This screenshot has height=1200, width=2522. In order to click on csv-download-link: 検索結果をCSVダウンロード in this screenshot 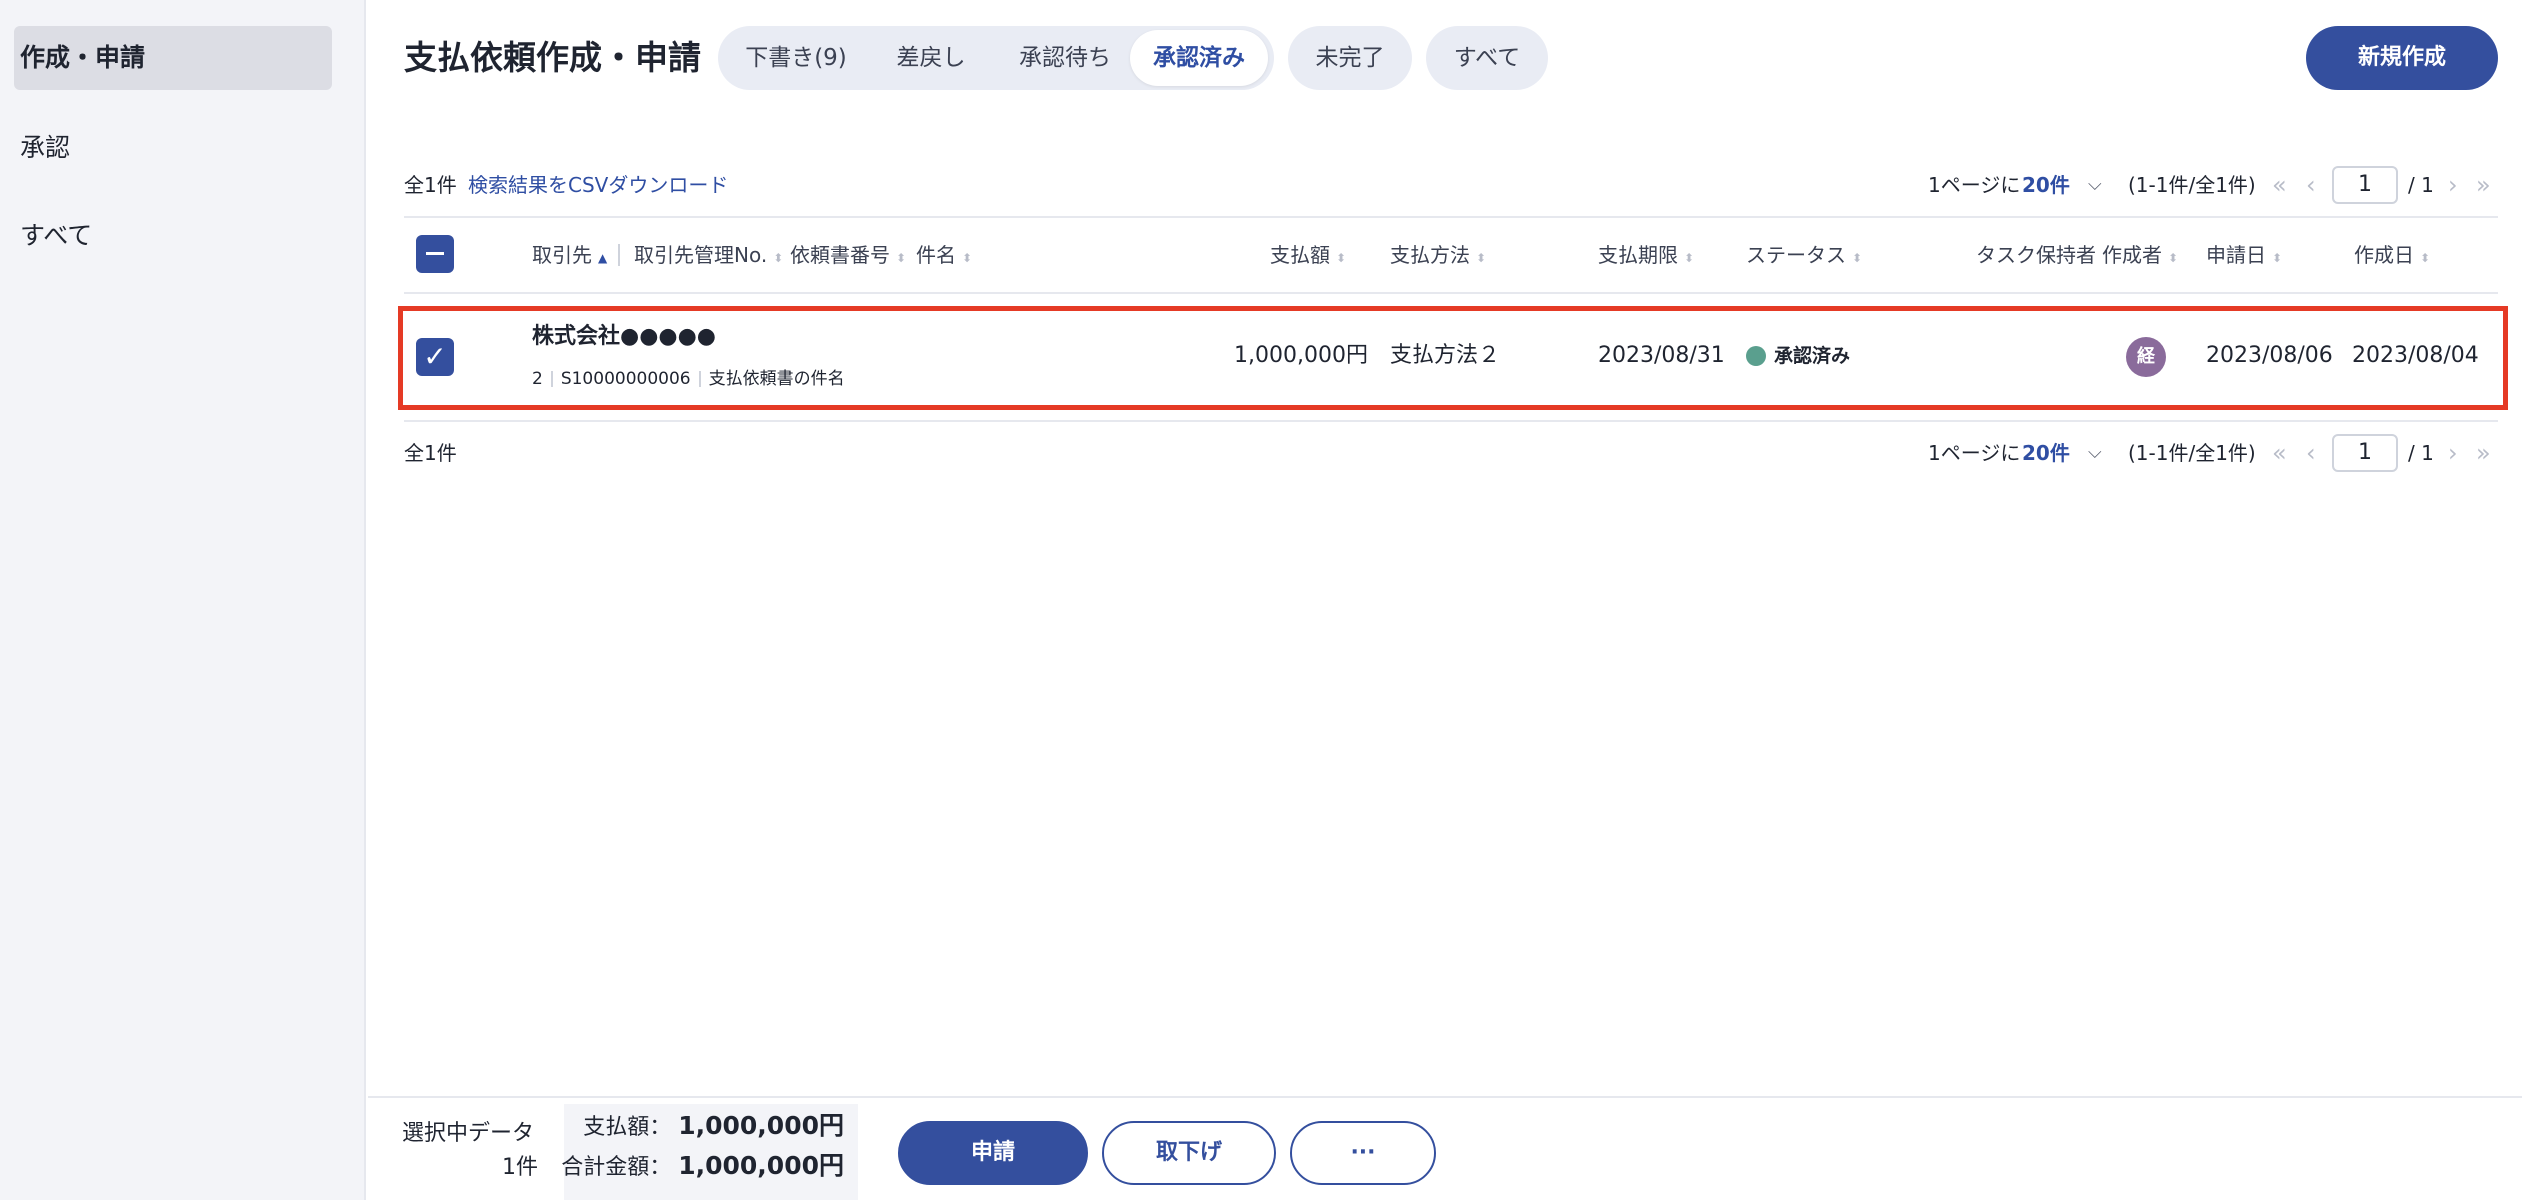, I will do `click(598, 185)`.